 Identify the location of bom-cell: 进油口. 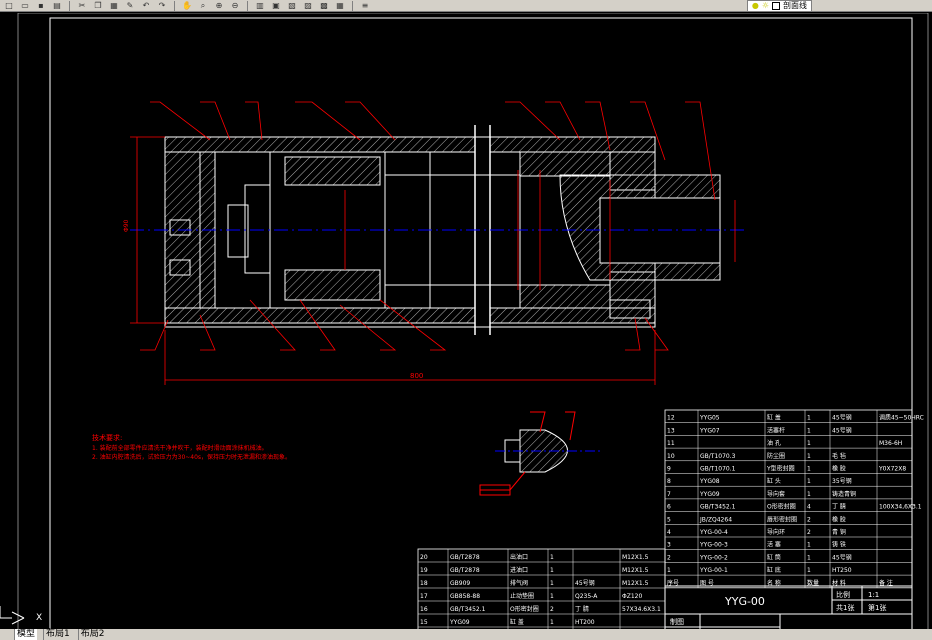
(519, 570).